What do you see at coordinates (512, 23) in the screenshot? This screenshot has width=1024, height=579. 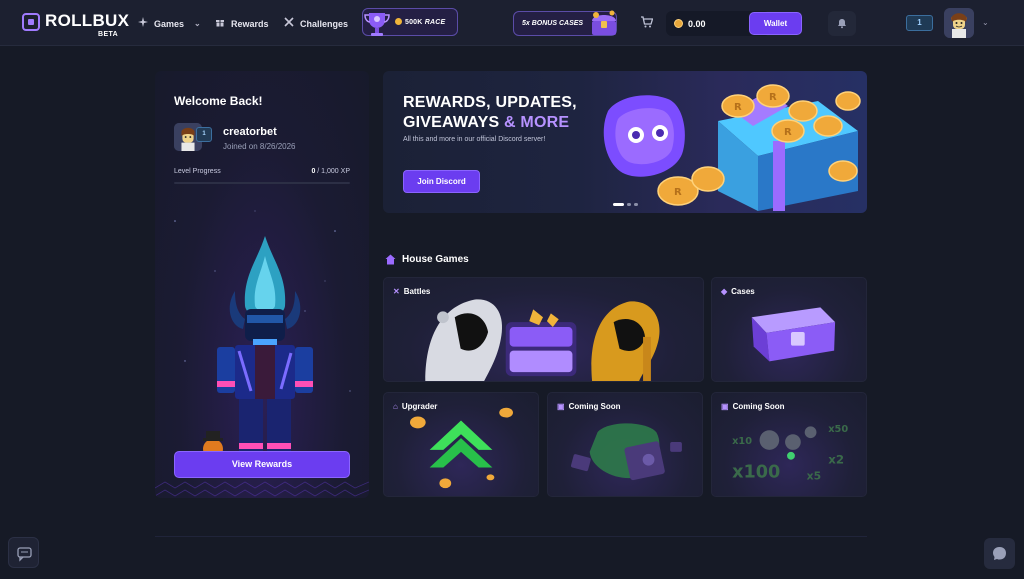 I see `top-navbar: ROLLBUX BETA Games ⌄ Rewards Challenges` at bounding box center [512, 23].